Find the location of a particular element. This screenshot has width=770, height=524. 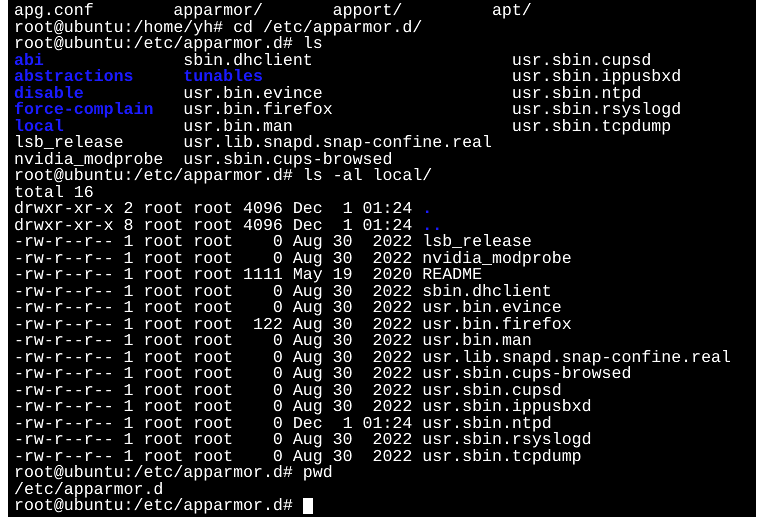

directory-name: .. is located at coordinates (432, 226).